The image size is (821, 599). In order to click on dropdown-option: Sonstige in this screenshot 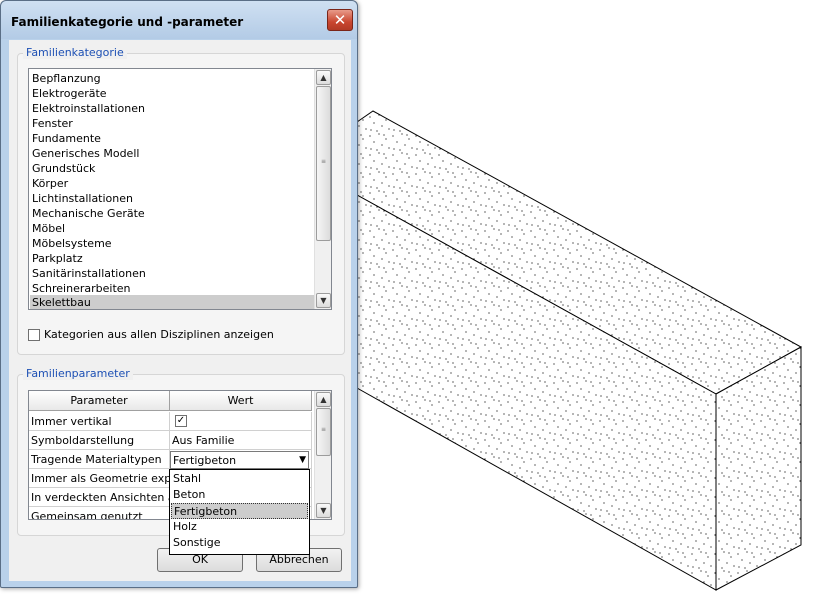, I will do `click(239, 543)`.